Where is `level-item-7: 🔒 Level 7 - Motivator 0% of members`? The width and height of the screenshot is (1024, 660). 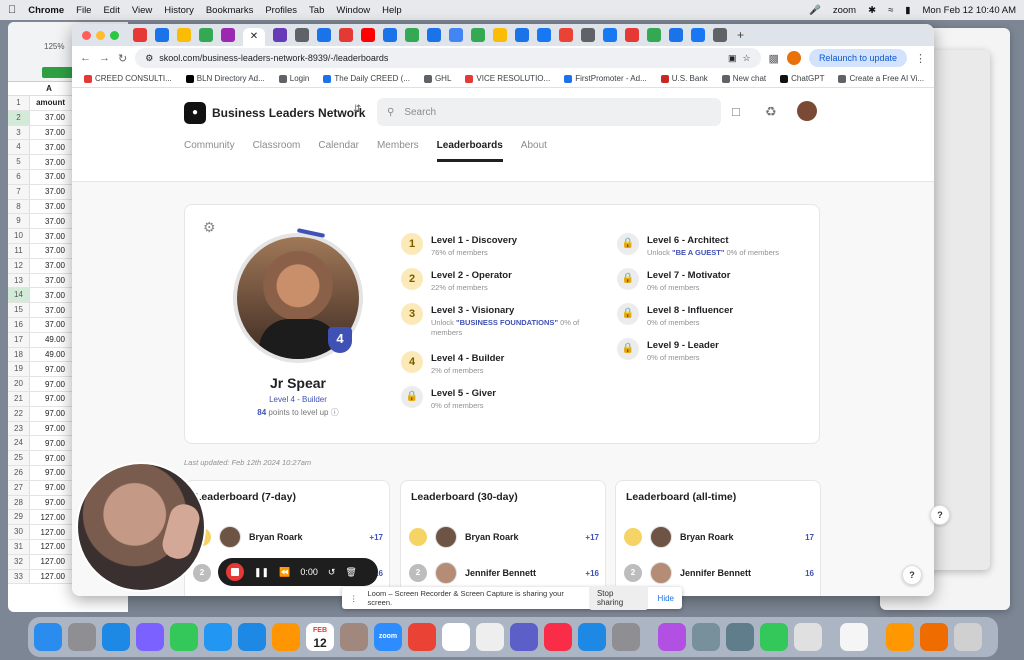
level-item-7: 🔒 Level 7 - Motivator 0% of members is located at coordinates (707, 280).